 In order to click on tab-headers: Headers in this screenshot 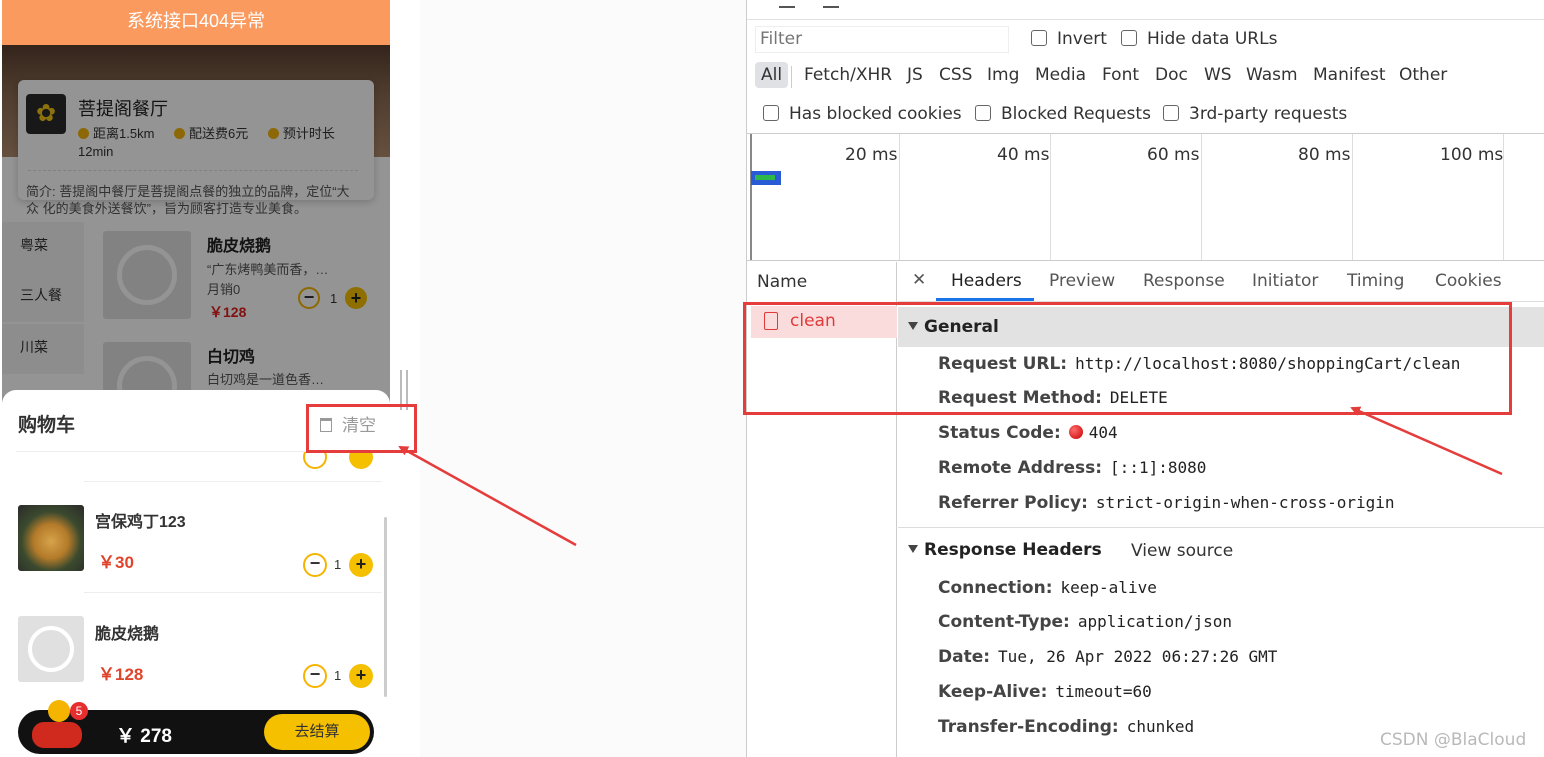, I will do `click(986, 281)`.